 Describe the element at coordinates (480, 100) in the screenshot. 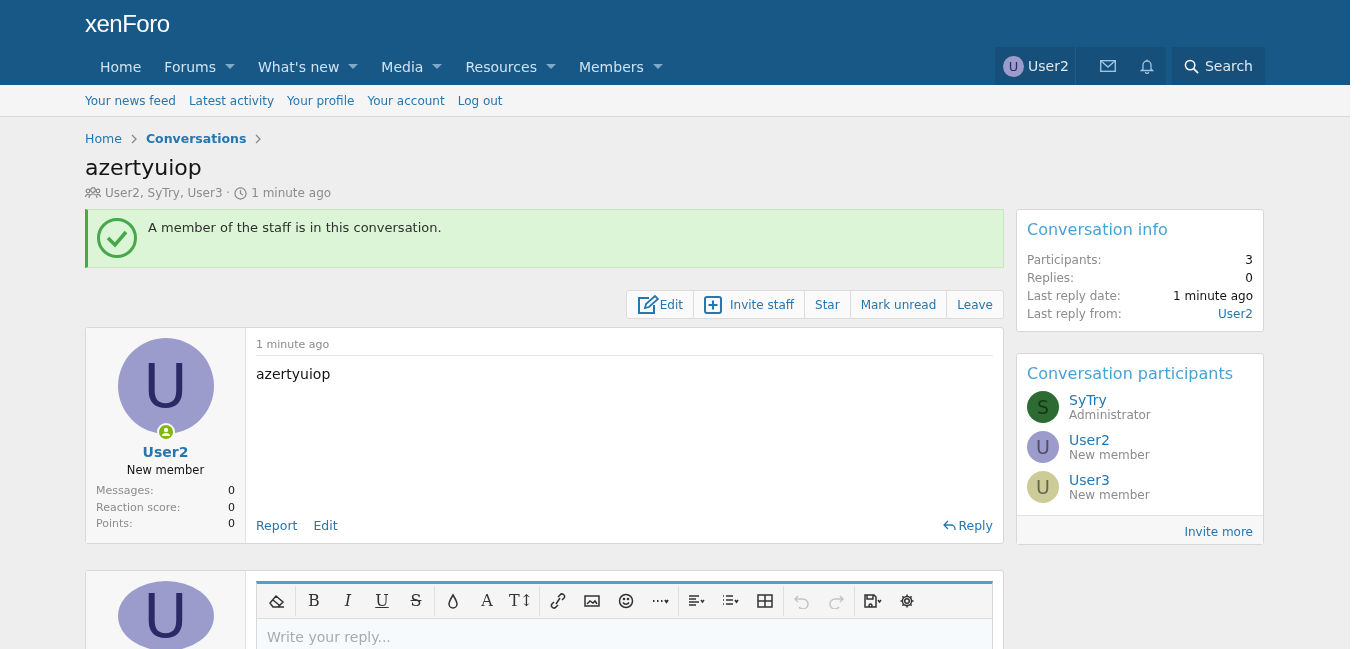

I see `subnav-link: Log out` at that location.